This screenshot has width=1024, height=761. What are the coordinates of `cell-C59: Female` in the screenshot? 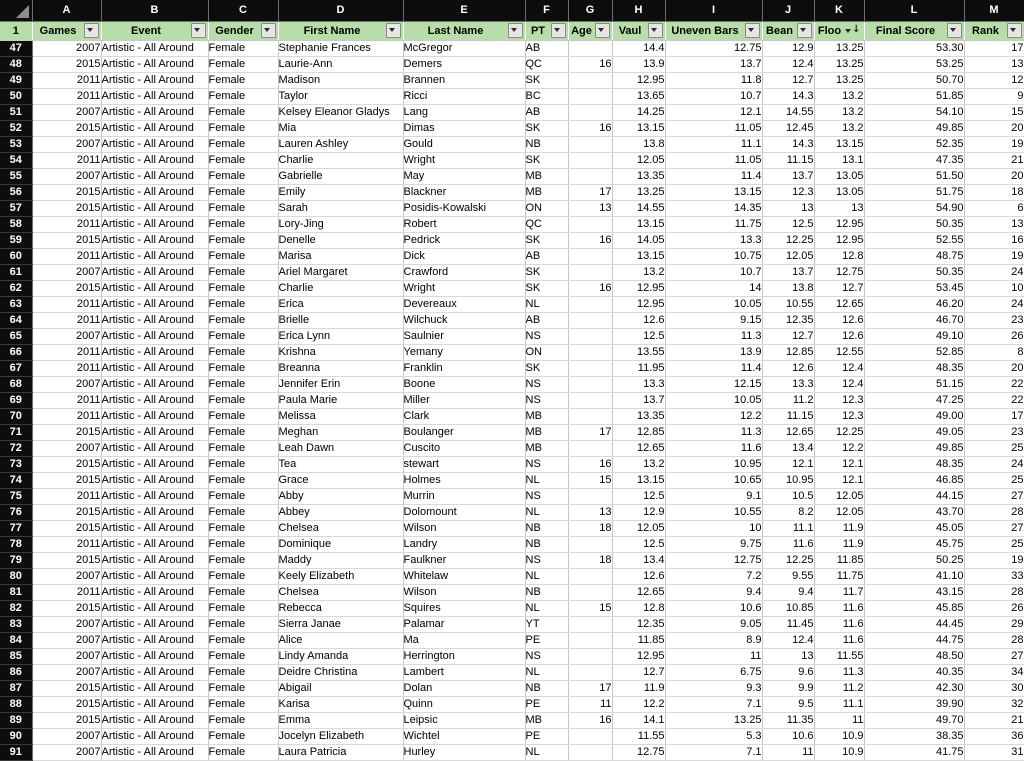 It's located at (243, 240).